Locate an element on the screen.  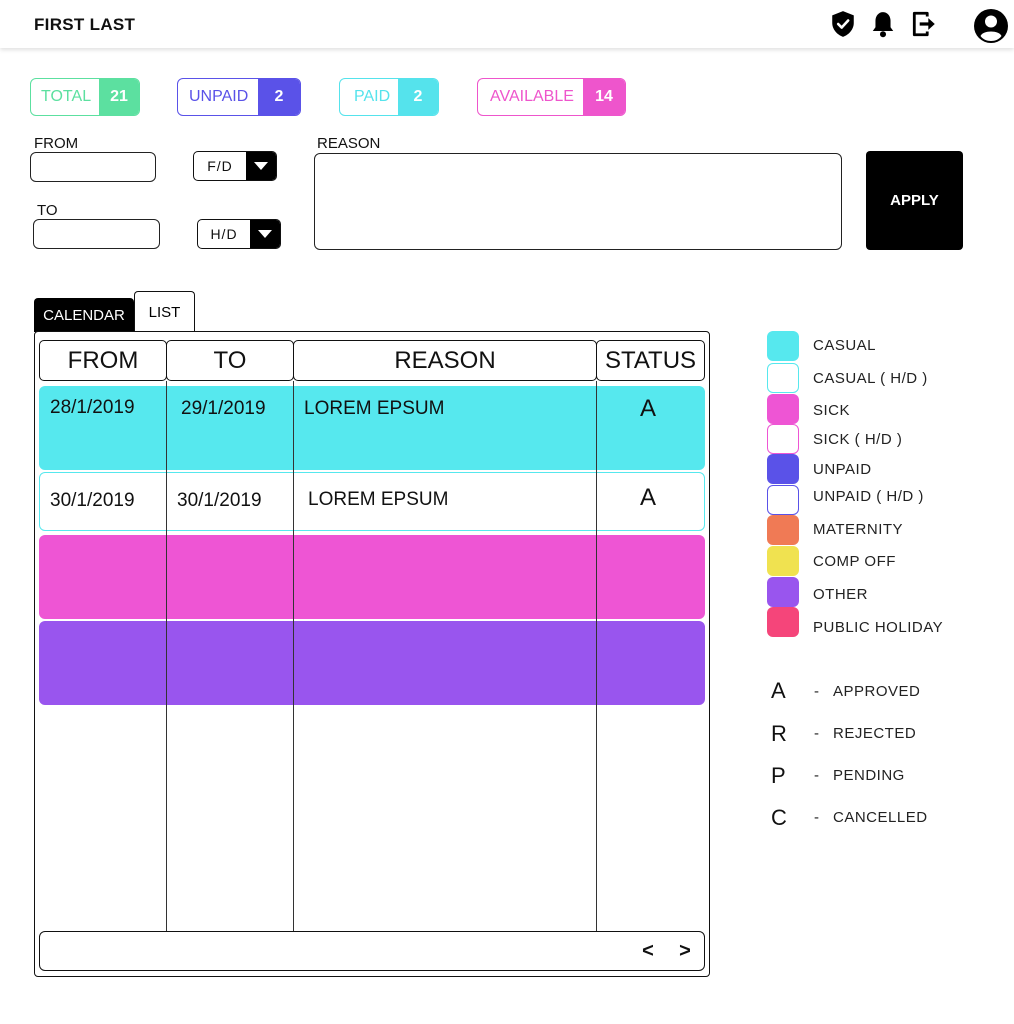
apply-button: APPLY is located at coordinates (914, 200).